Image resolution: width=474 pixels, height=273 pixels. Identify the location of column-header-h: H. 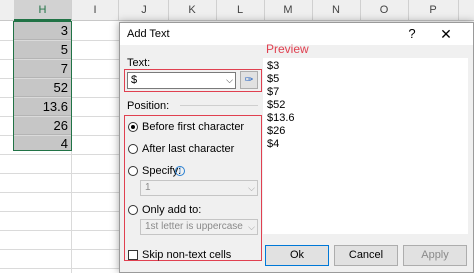
(43, 10).